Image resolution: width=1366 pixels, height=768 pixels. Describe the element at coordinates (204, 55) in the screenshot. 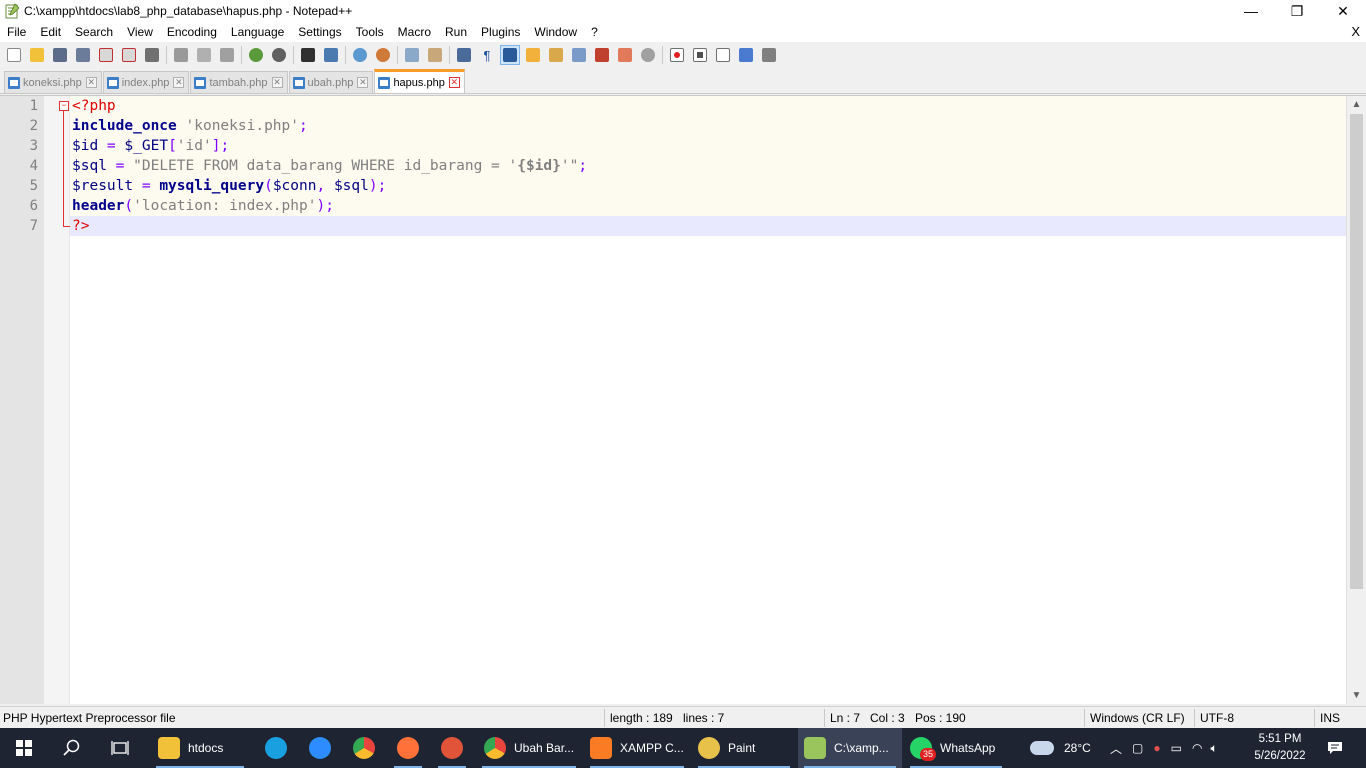

I see `copy-icon` at that location.